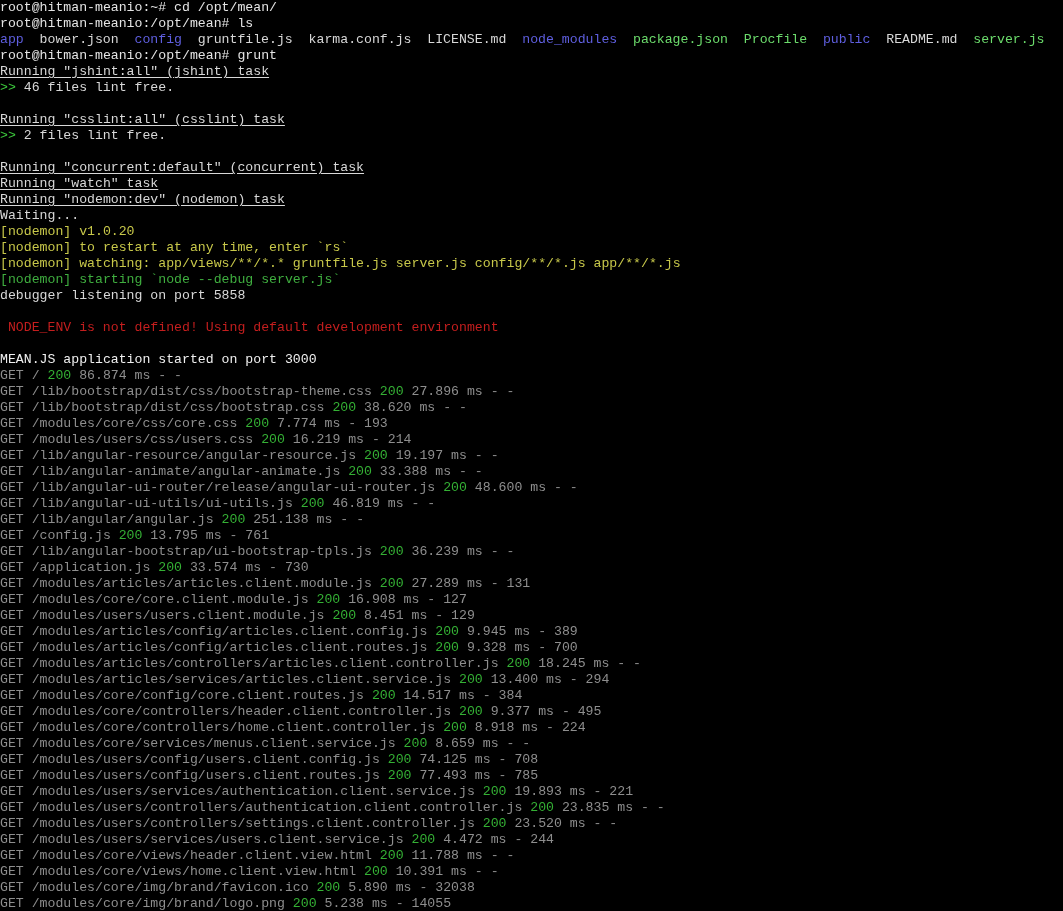 The image size is (1063, 911). What do you see at coordinates (138, 56) in the screenshot?
I see `command-line: root@hitman-meanio:/opt/mean# grunt` at bounding box center [138, 56].